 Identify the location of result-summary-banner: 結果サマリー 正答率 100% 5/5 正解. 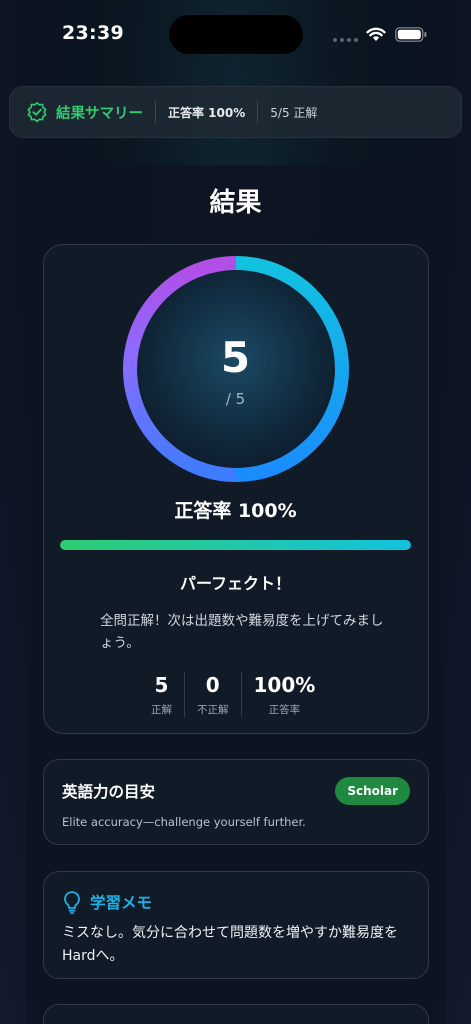
(235, 112).